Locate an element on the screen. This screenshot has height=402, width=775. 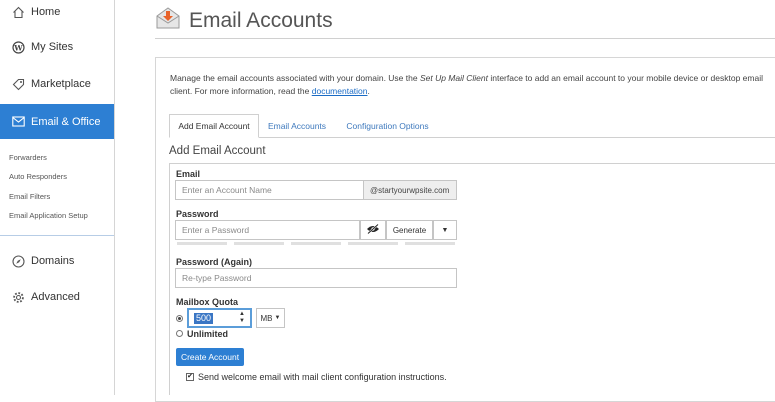
sidebar-item-label: Home is located at coordinates (46, 12).